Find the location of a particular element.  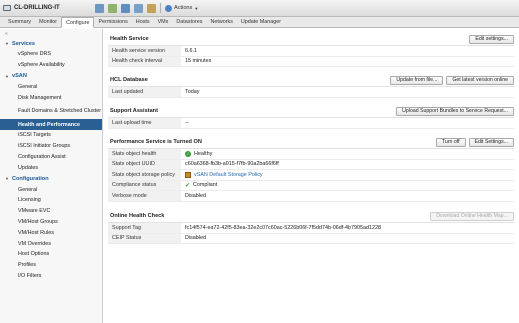

sidebar-item-health-and-performance: Health and Performance is located at coordinates (51, 124).